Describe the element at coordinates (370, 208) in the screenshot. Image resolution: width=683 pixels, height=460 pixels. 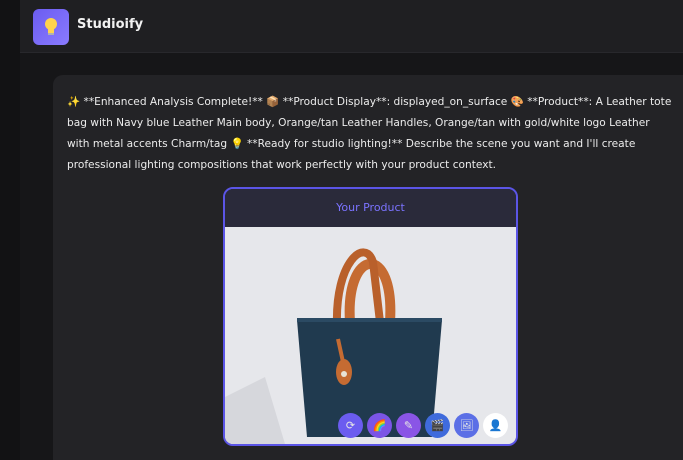
I see `product-card-title: Your Product` at that location.